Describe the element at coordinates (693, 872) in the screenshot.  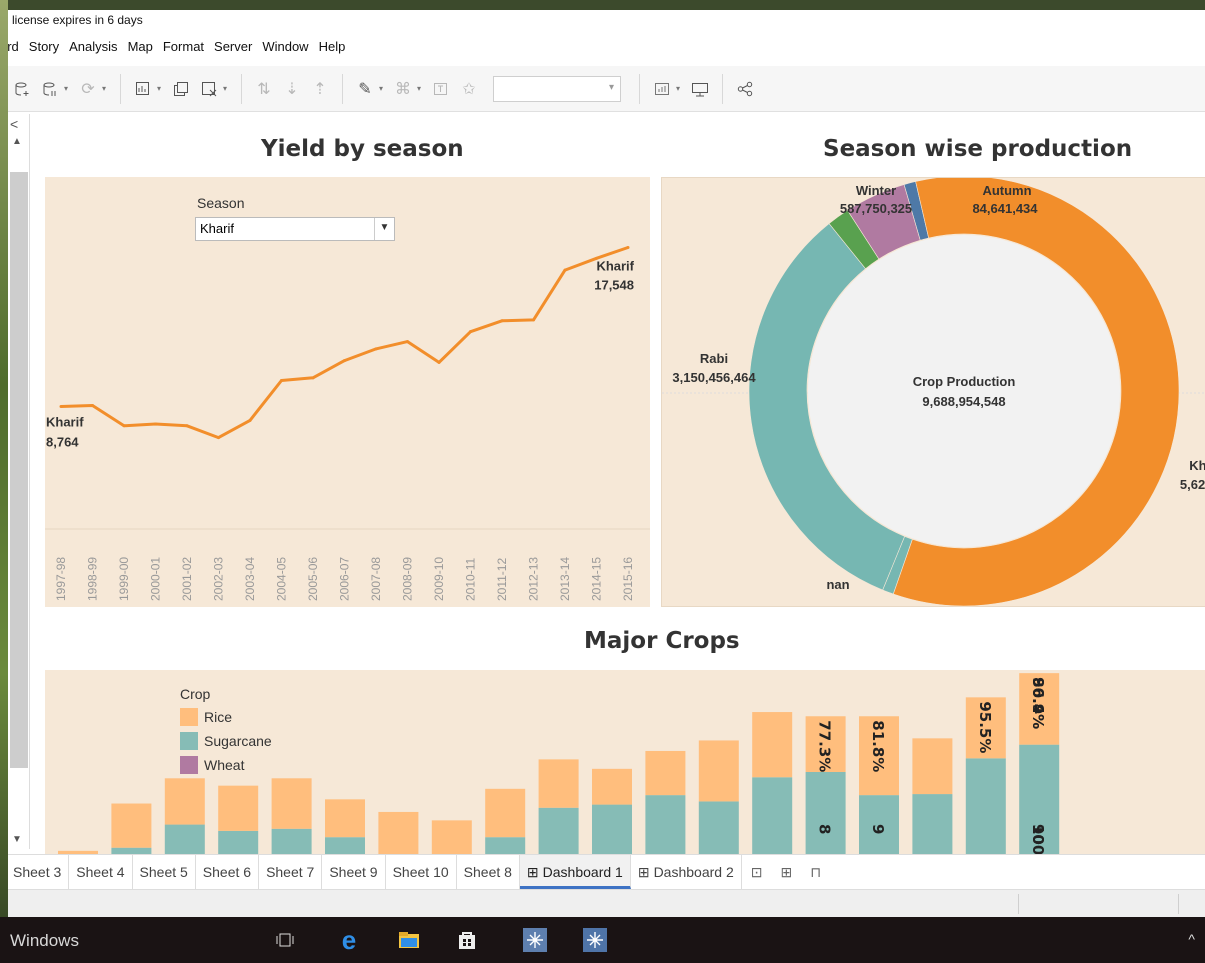
I see `tab-dashboard-2-label: Dashboard 2` at that location.